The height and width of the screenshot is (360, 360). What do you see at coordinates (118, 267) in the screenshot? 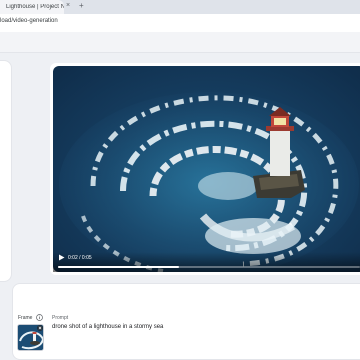
I see `video-progress-fill` at bounding box center [118, 267].